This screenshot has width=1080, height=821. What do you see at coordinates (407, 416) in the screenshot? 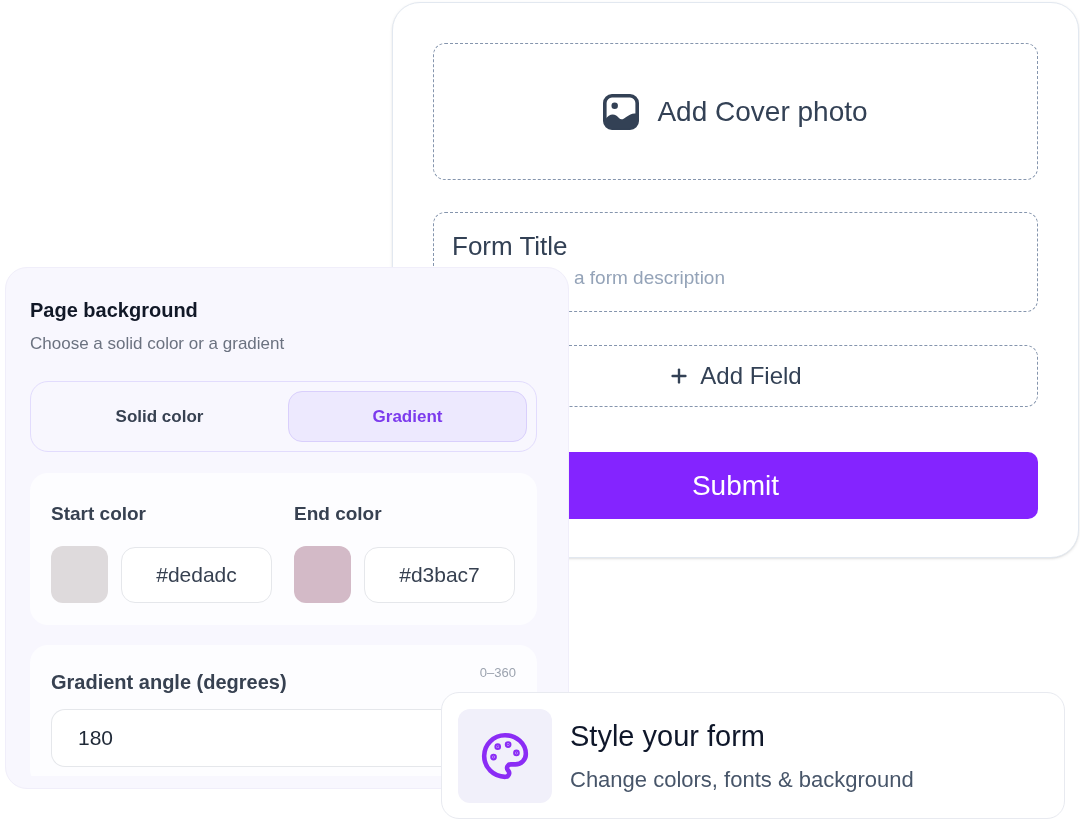
I see `mode-tab: Gradient` at bounding box center [407, 416].